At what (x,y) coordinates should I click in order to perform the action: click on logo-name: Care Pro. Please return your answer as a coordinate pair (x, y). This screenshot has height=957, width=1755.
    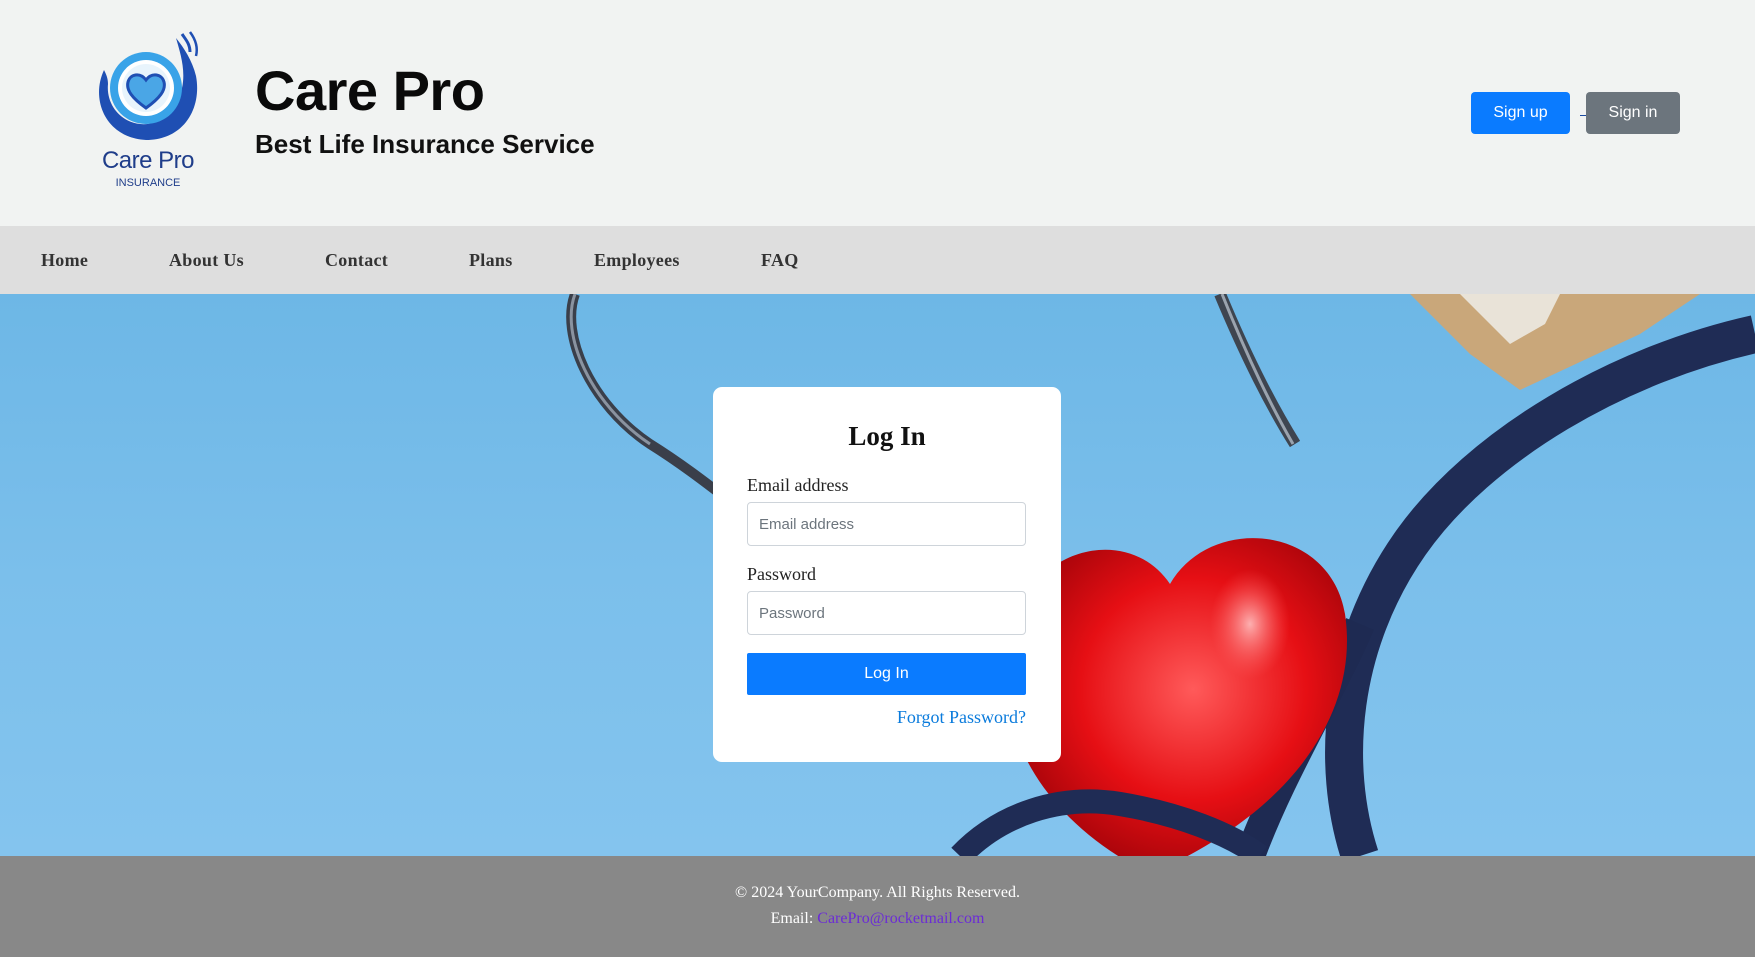
    Looking at the image, I should click on (148, 160).